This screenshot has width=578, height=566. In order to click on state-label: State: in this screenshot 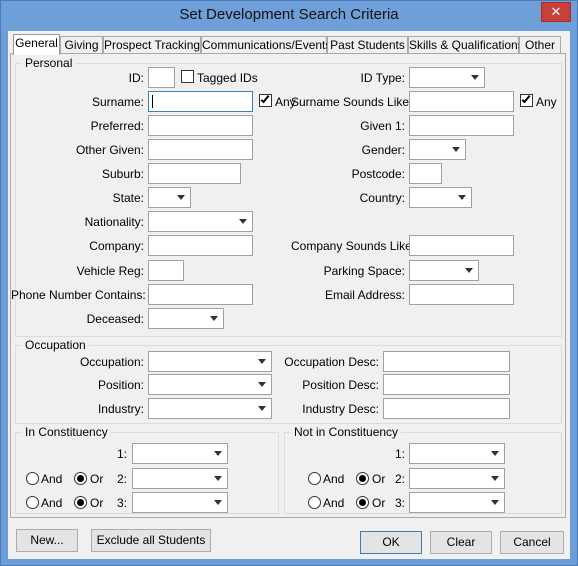, I will do `click(128, 198)`.